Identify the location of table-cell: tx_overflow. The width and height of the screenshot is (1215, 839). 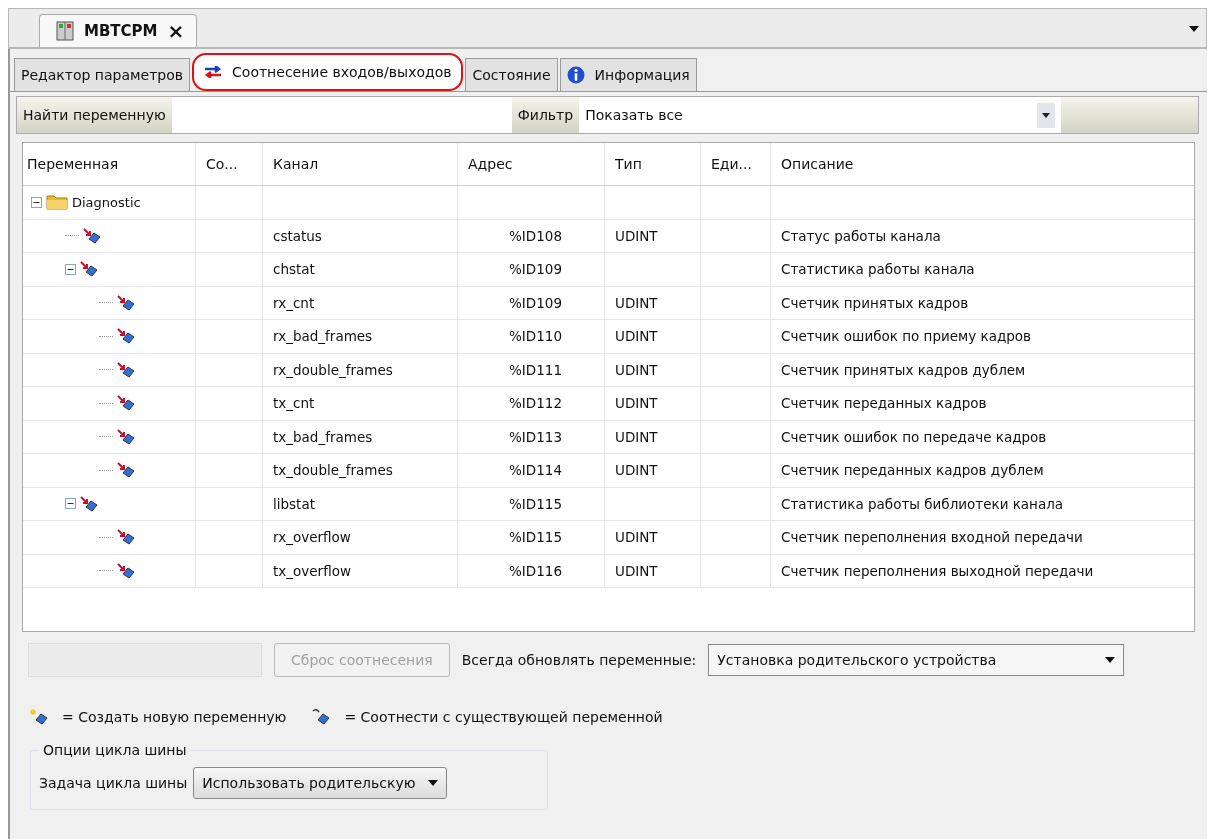
(312, 570).